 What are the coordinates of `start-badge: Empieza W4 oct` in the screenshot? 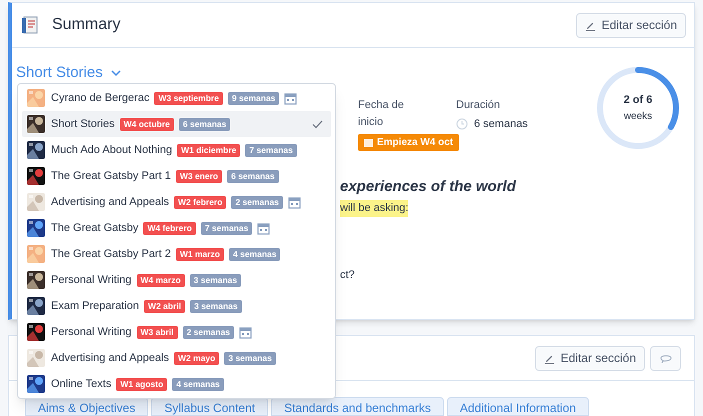 It's located at (409, 142).